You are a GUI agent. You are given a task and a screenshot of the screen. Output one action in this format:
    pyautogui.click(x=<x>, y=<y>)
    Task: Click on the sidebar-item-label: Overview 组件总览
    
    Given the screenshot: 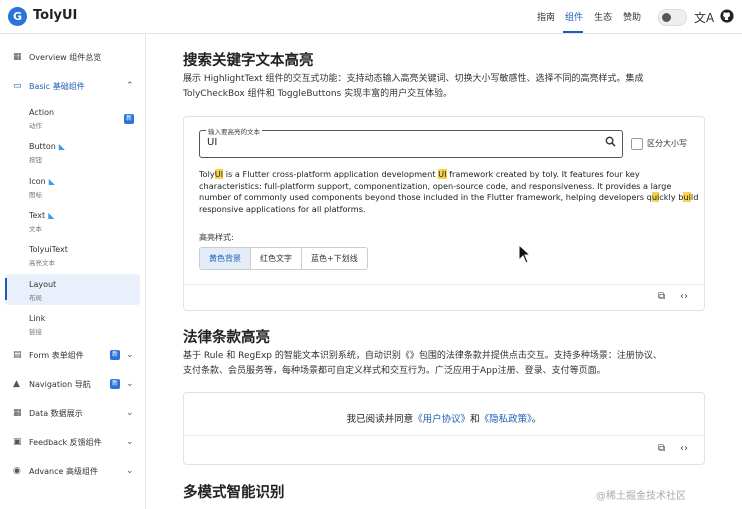 What is the action you would take?
    pyautogui.click(x=65, y=57)
    